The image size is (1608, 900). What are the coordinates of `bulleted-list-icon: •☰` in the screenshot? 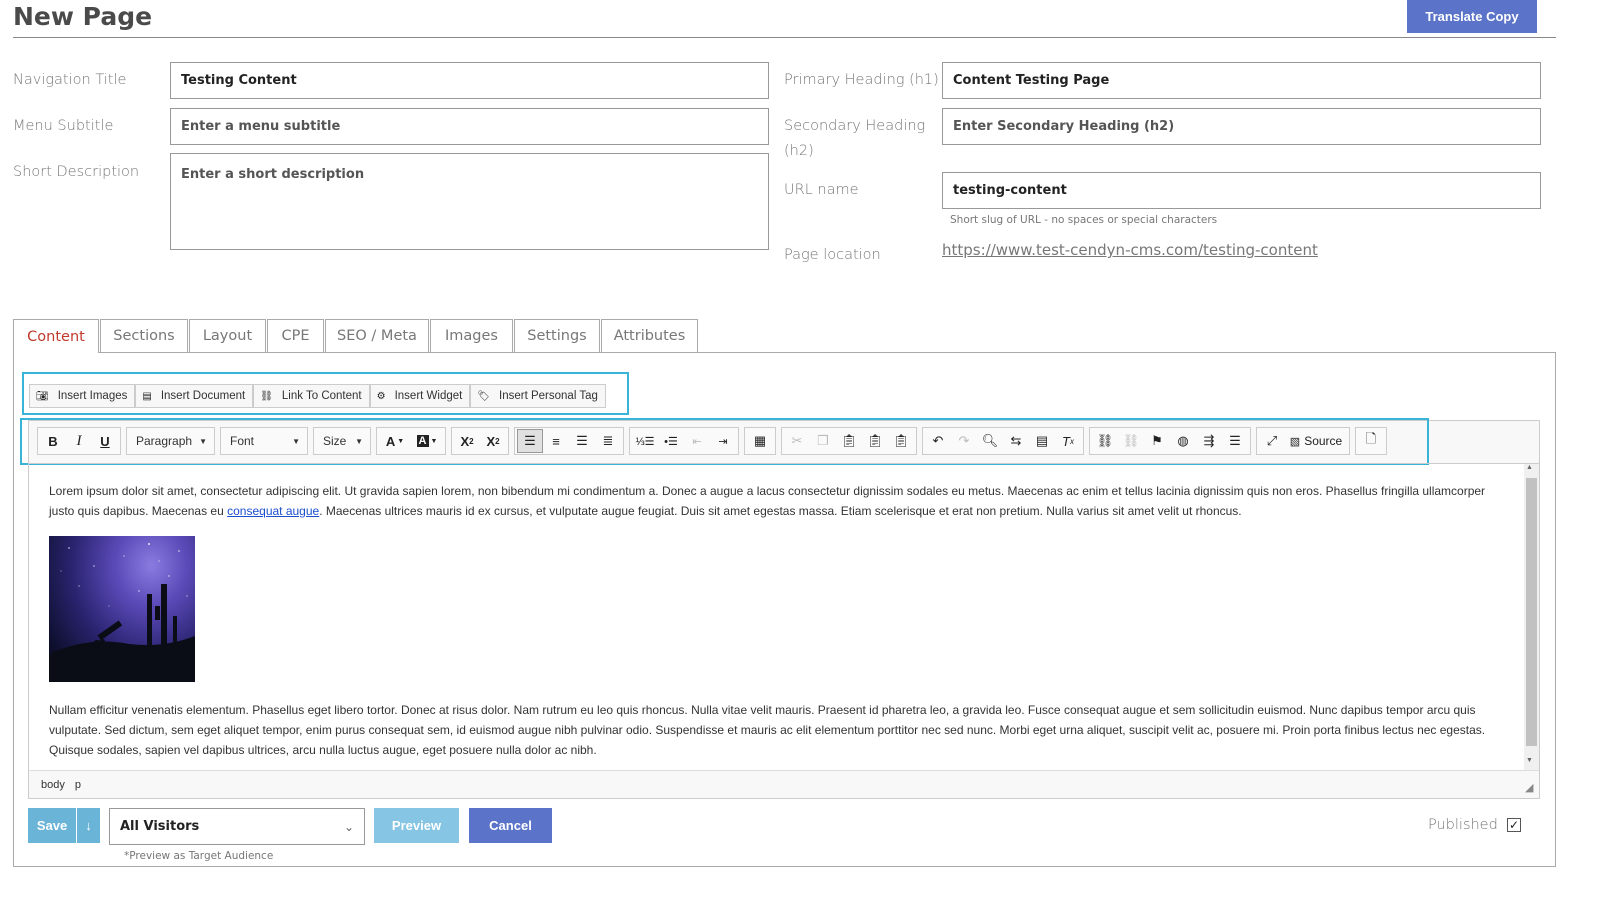 It's located at (671, 441).